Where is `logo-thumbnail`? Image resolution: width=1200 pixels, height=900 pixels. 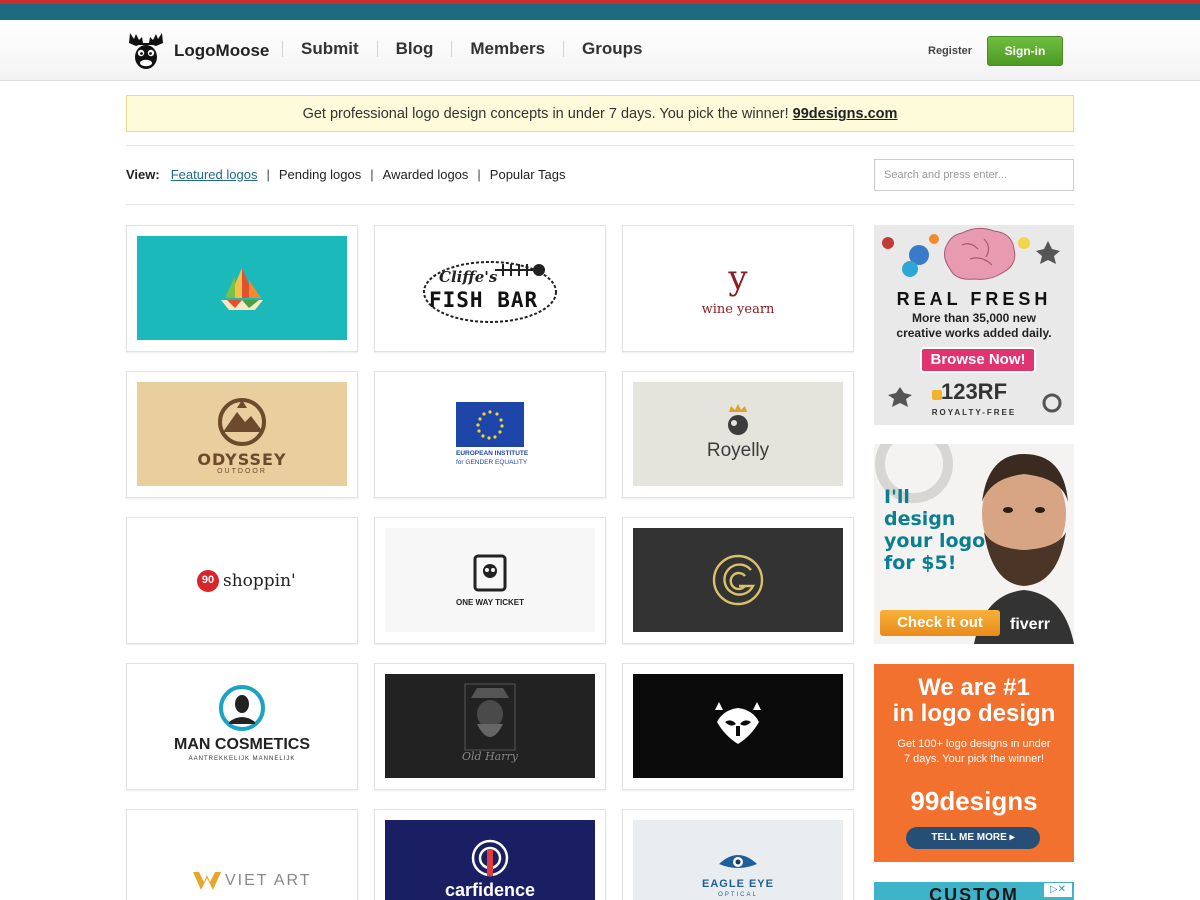 logo-thumbnail is located at coordinates (738, 580).